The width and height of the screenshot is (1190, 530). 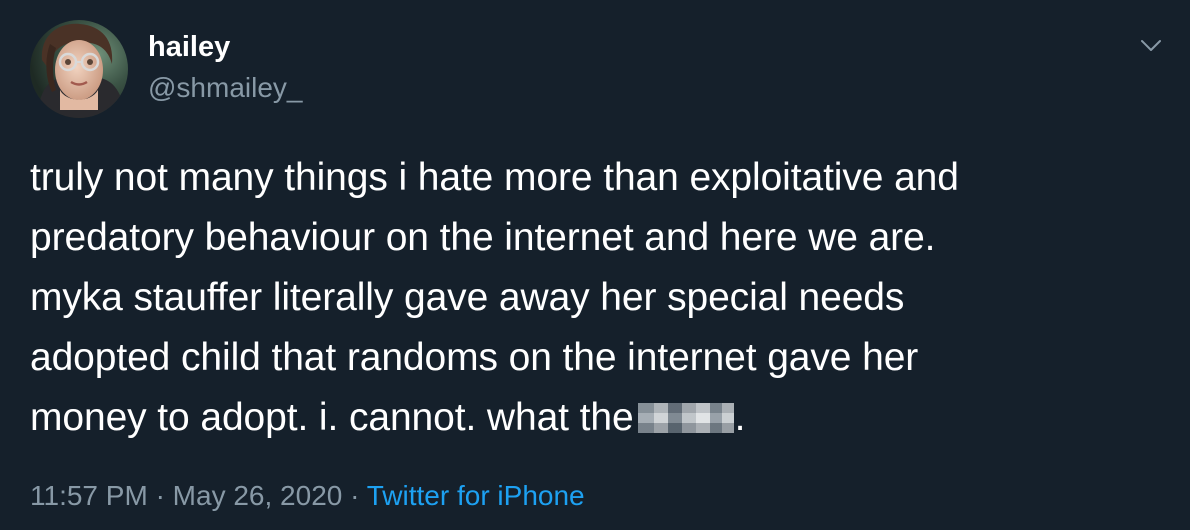 I want to click on tweet-date: May 26, 2020, so click(x=258, y=495).